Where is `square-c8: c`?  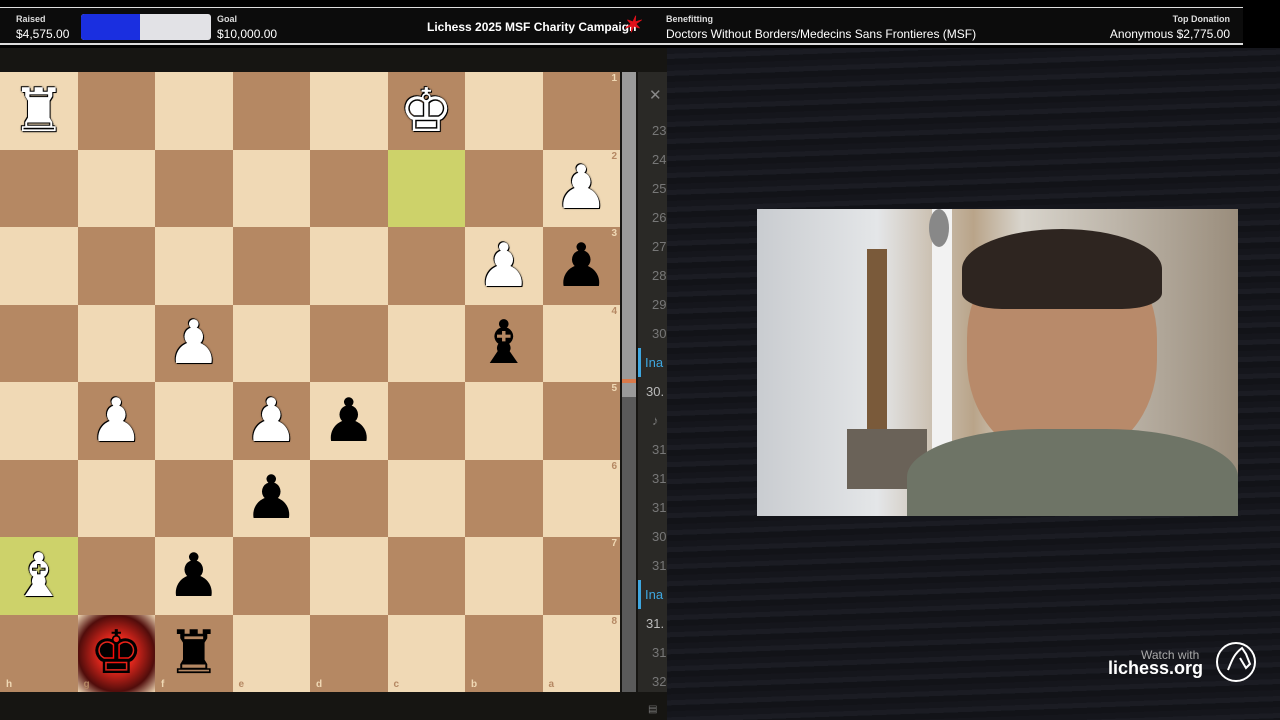 square-c8: c is located at coordinates (426, 653).